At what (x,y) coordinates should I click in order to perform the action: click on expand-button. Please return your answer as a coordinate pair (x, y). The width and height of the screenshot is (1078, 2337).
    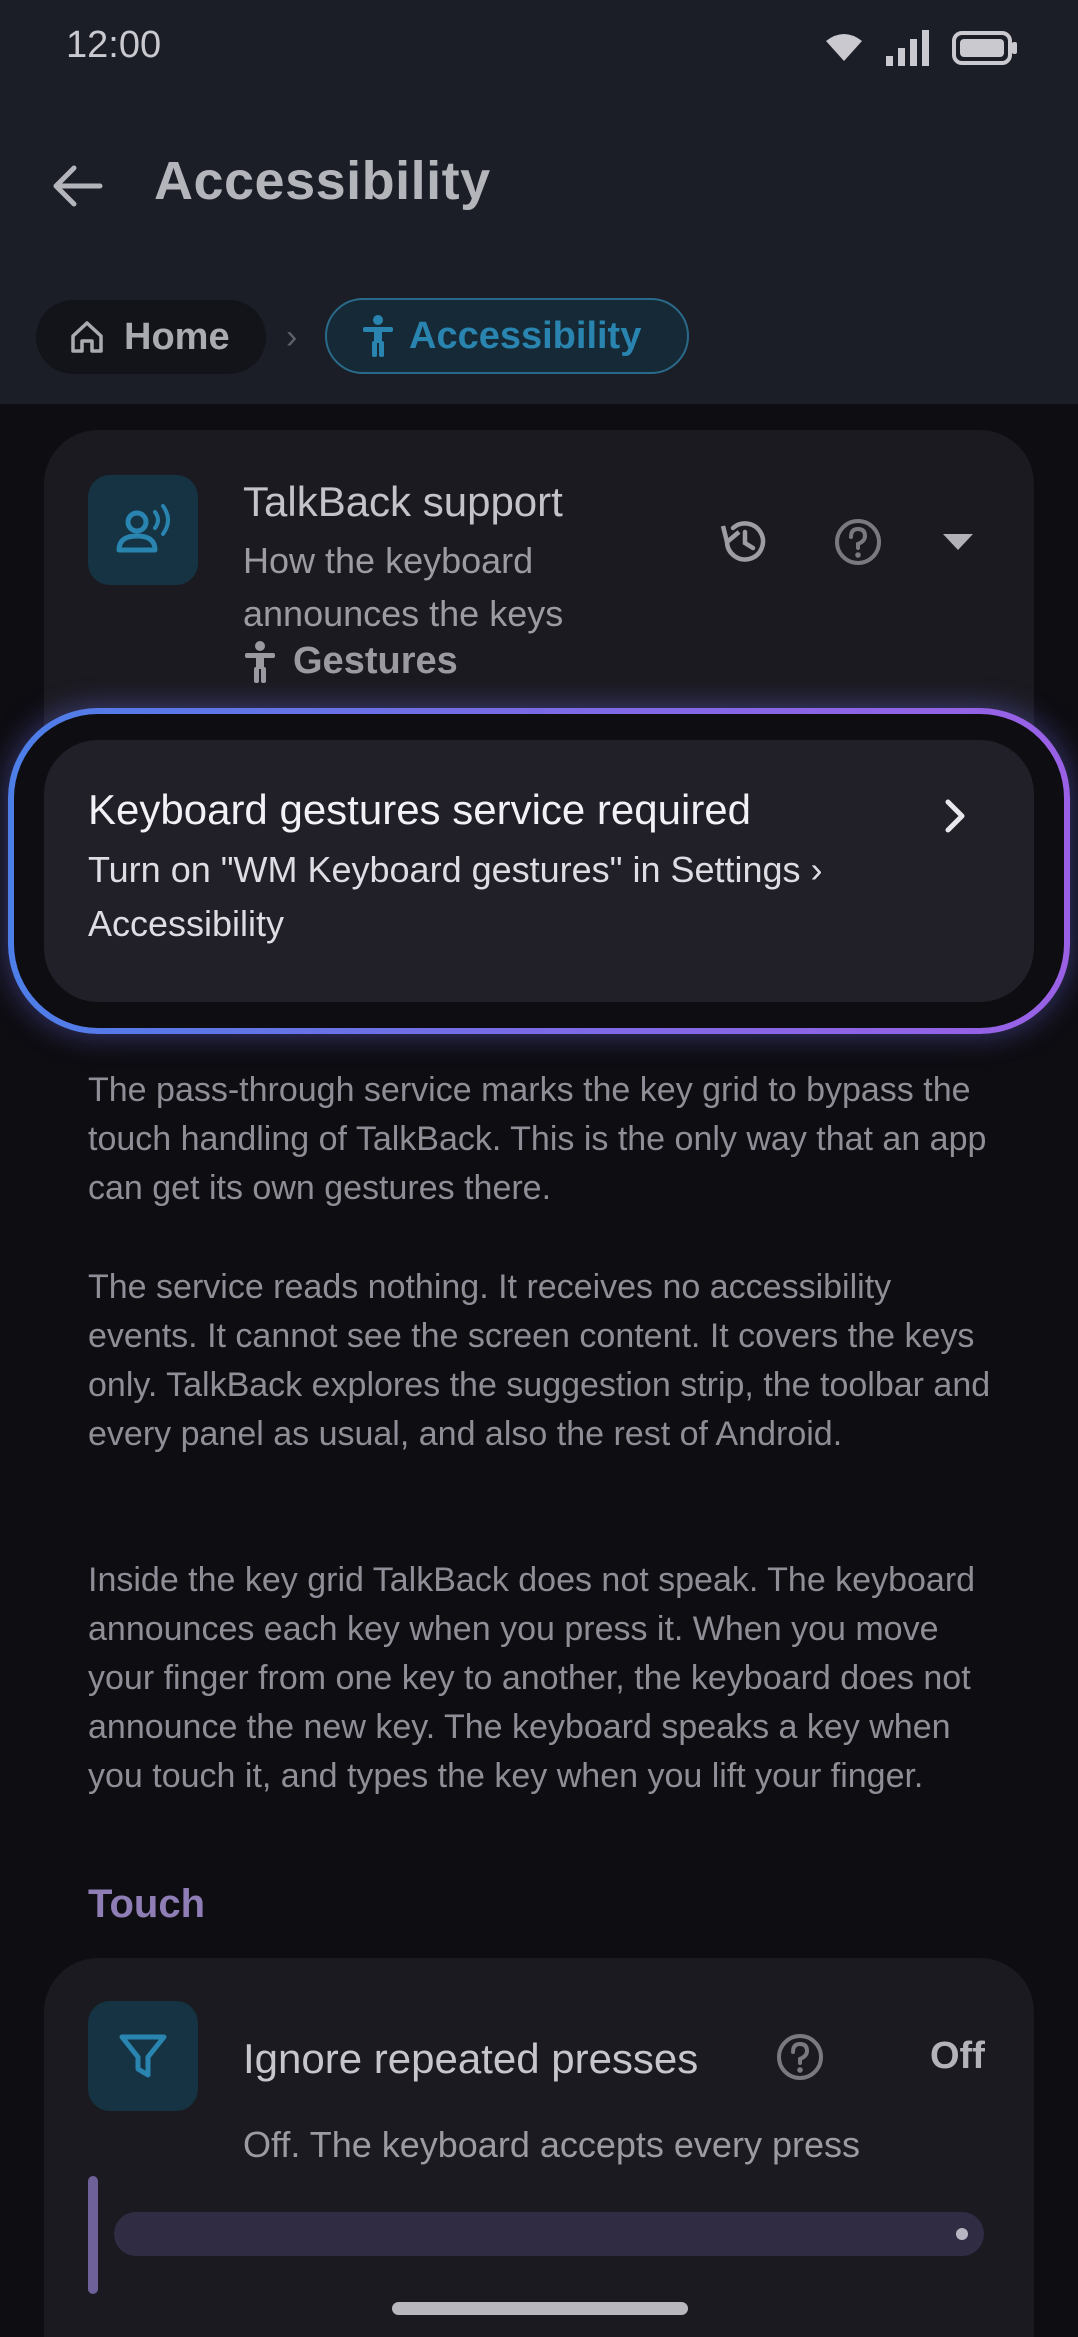
    Looking at the image, I should click on (958, 542).